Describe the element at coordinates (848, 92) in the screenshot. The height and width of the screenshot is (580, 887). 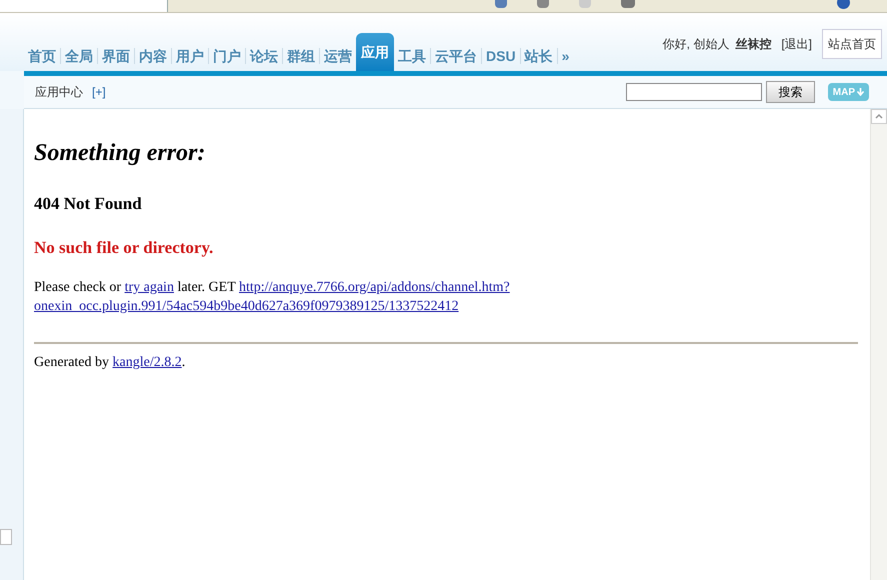
I see `map-button: MAP` at that location.